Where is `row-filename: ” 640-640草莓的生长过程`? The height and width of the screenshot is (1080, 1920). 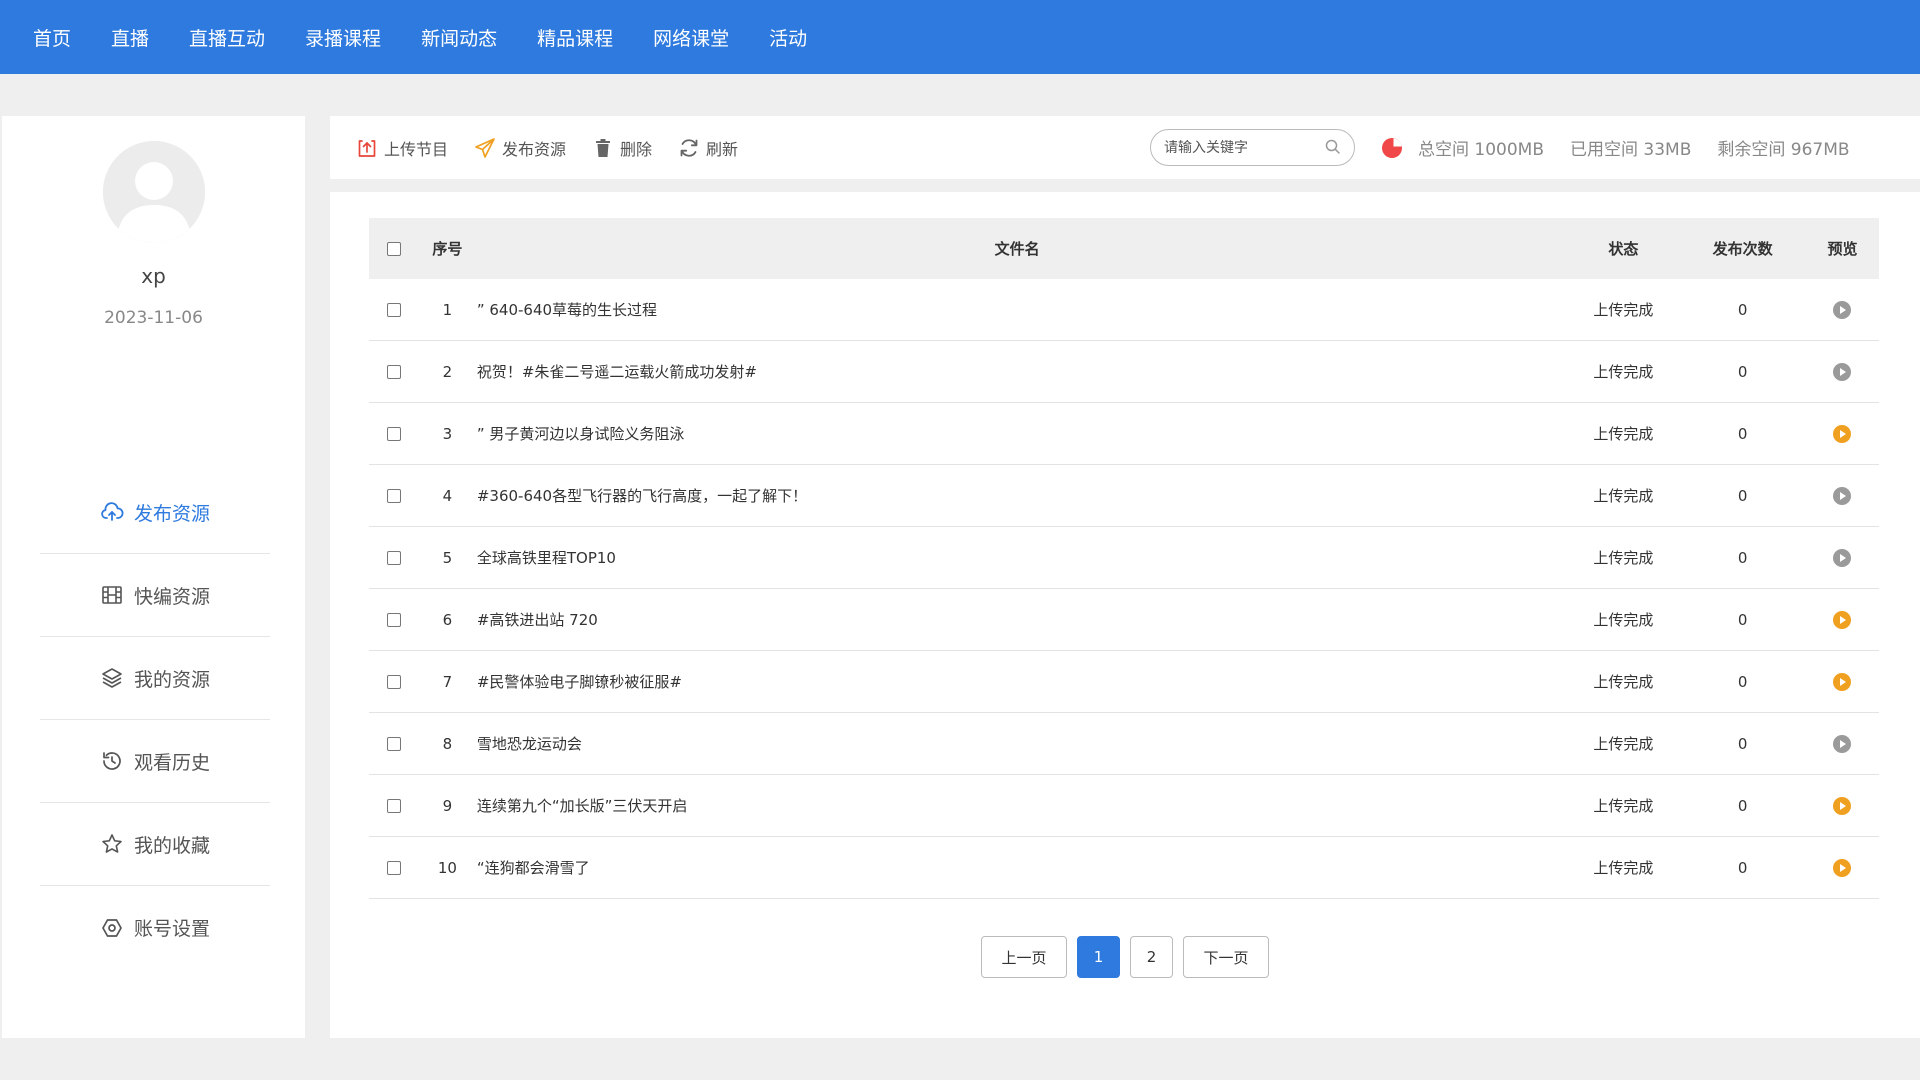 row-filename: ” 640-640草莓的生长过程 is located at coordinates (567, 310).